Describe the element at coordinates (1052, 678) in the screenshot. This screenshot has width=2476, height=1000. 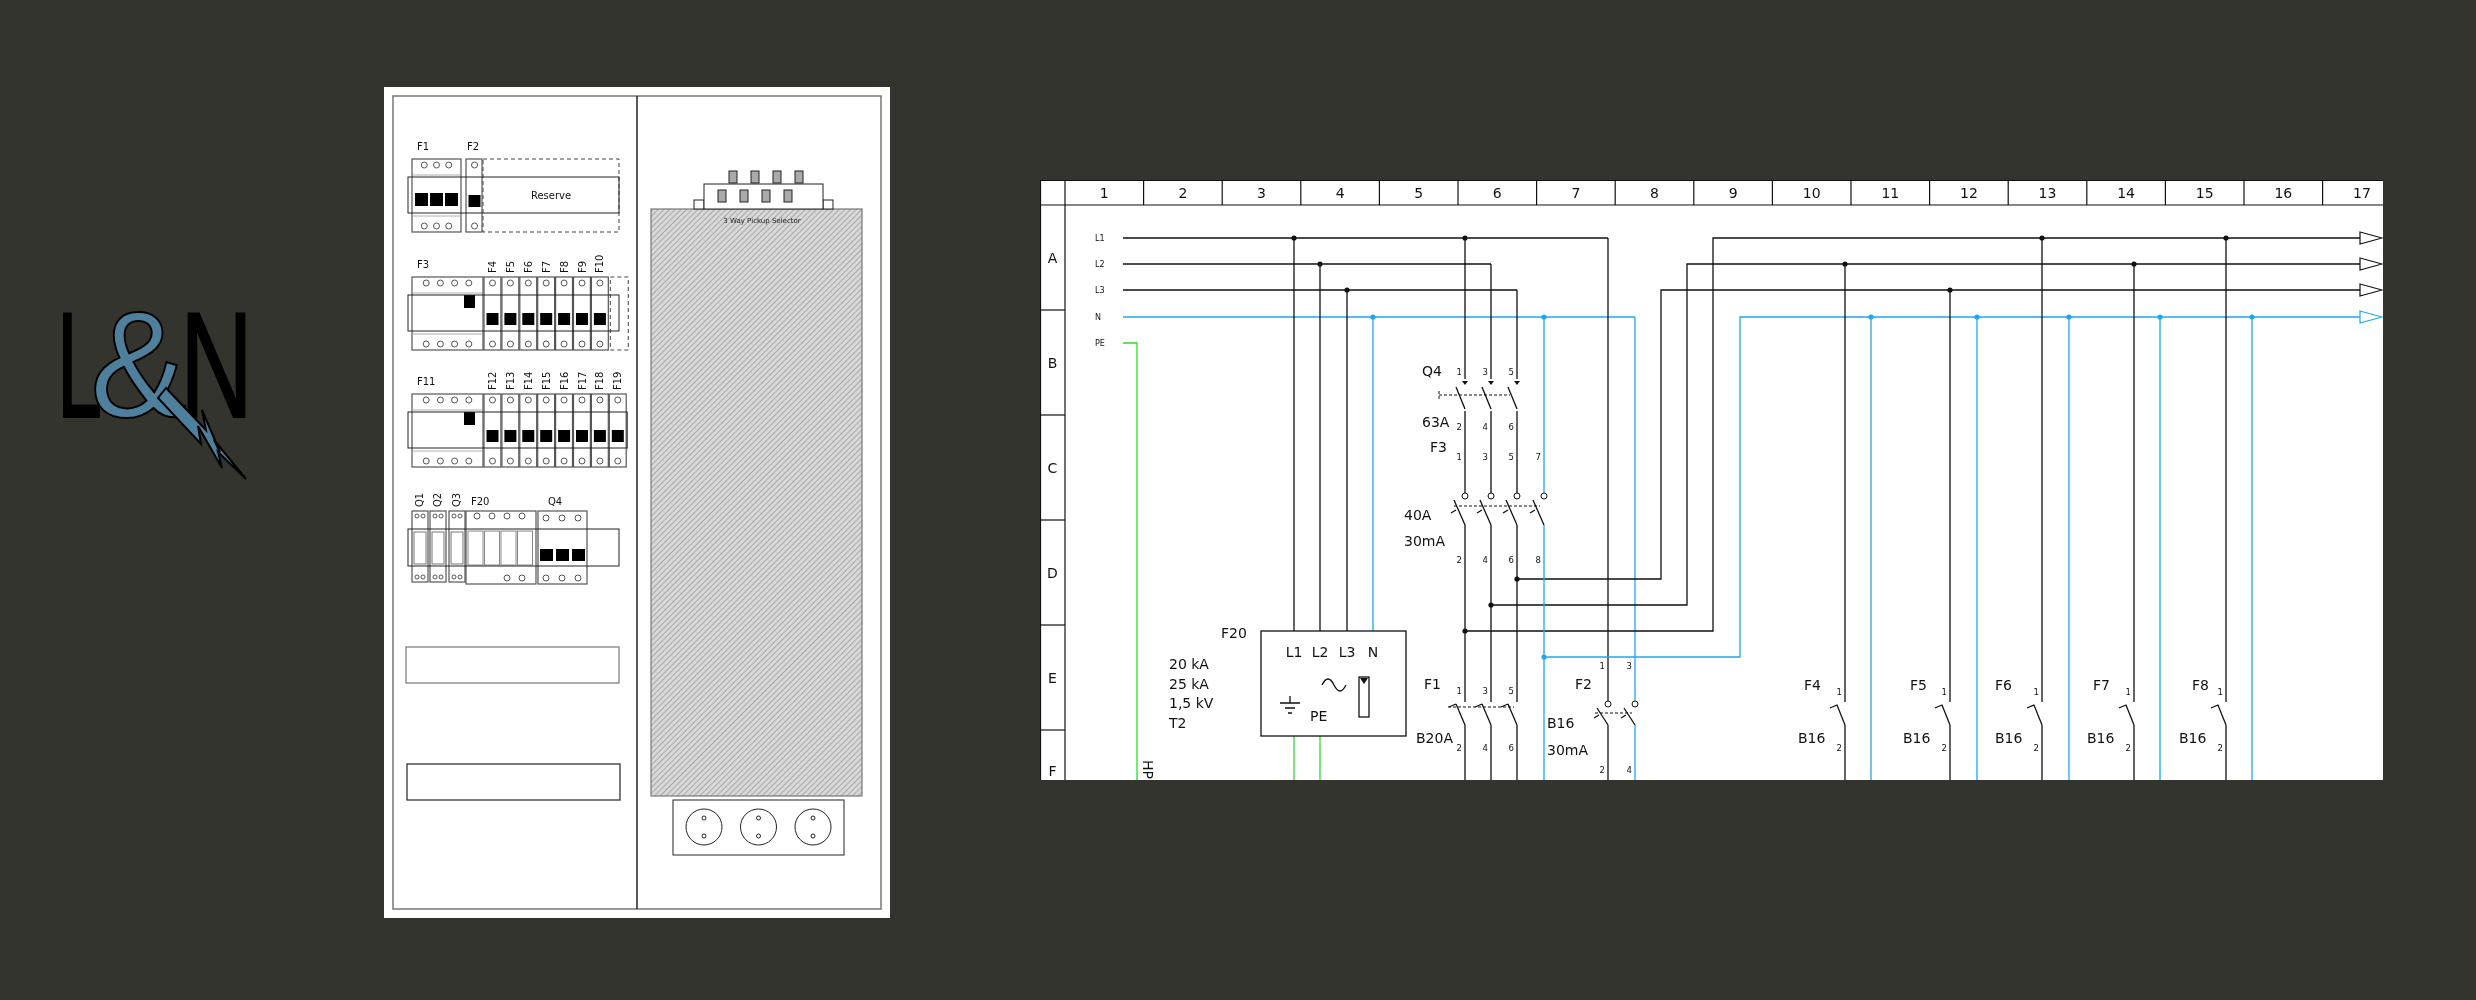
I see `row-letter: E` at that location.